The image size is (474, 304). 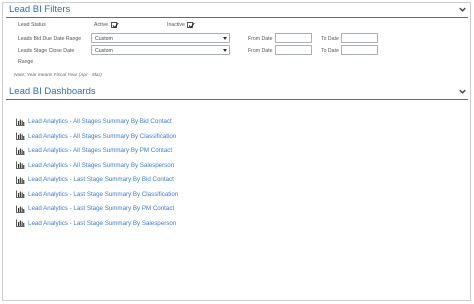 What do you see at coordinates (330, 51) in the screenshot?
I see `stage-to-date-label: To Date` at bounding box center [330, 51].